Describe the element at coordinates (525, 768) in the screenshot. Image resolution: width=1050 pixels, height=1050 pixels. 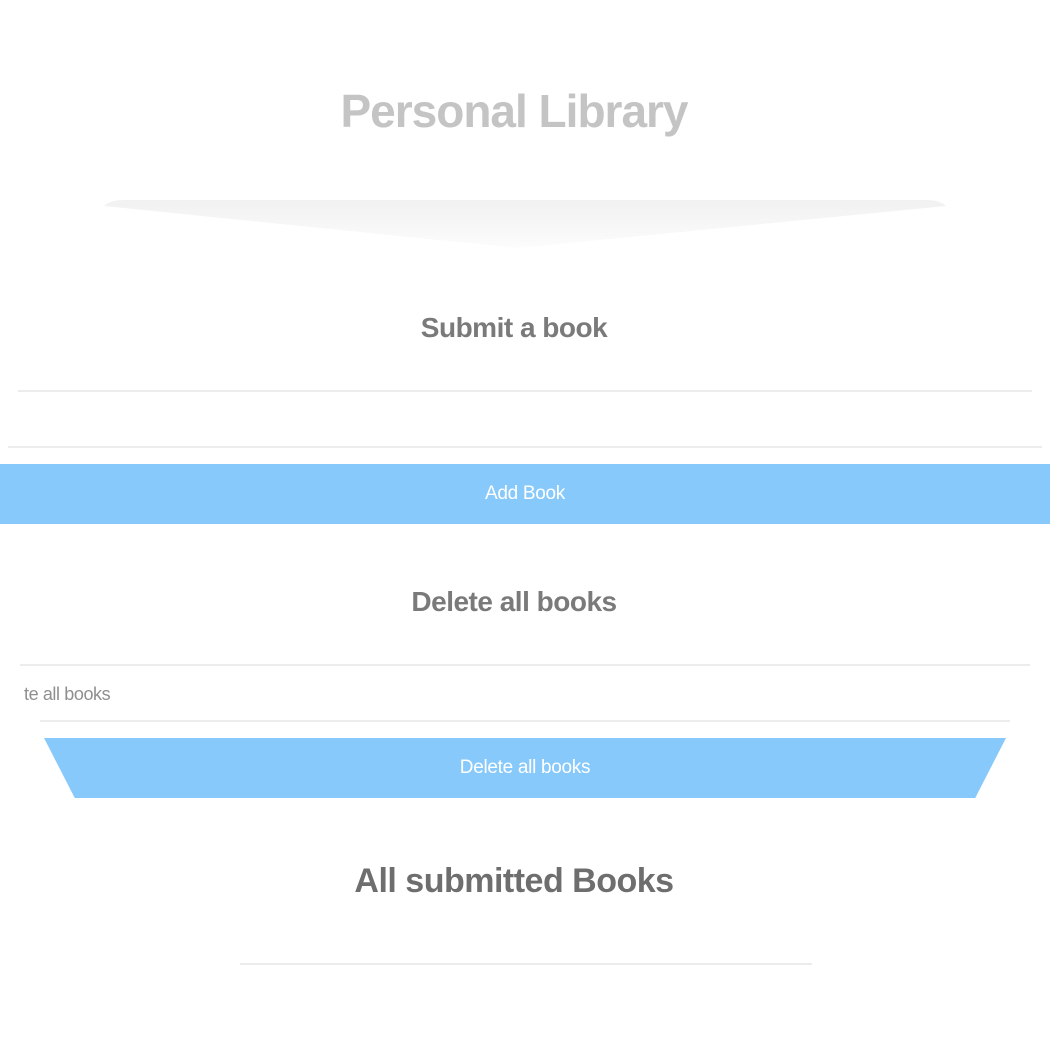
I see `delete-all-books-button: Delete all books` at that location.